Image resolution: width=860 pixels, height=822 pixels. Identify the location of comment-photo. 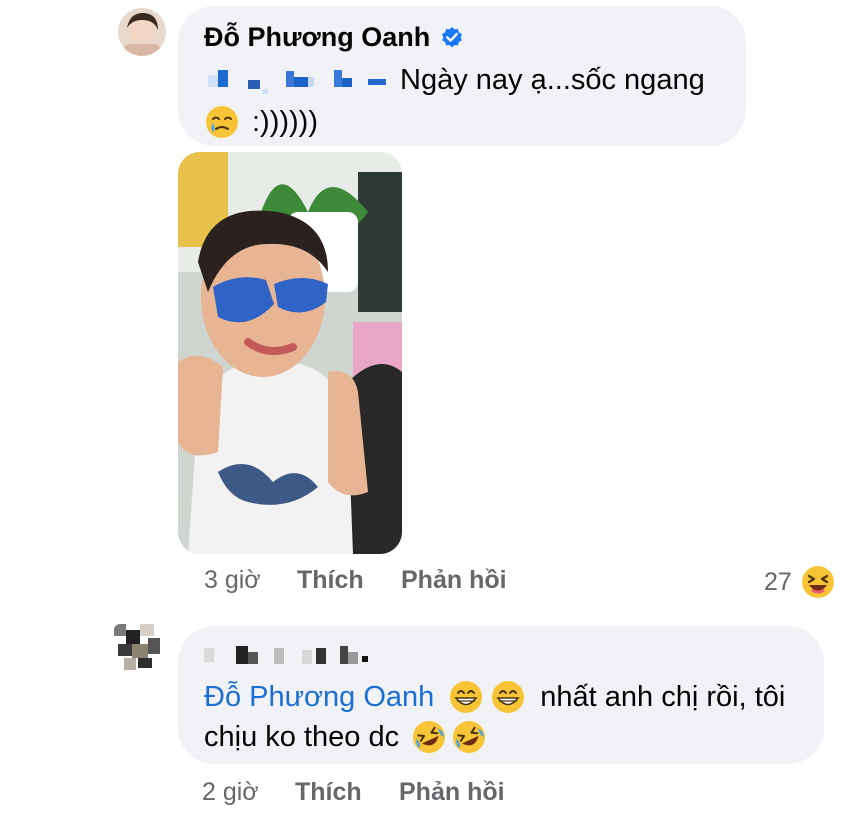
(290, 353).